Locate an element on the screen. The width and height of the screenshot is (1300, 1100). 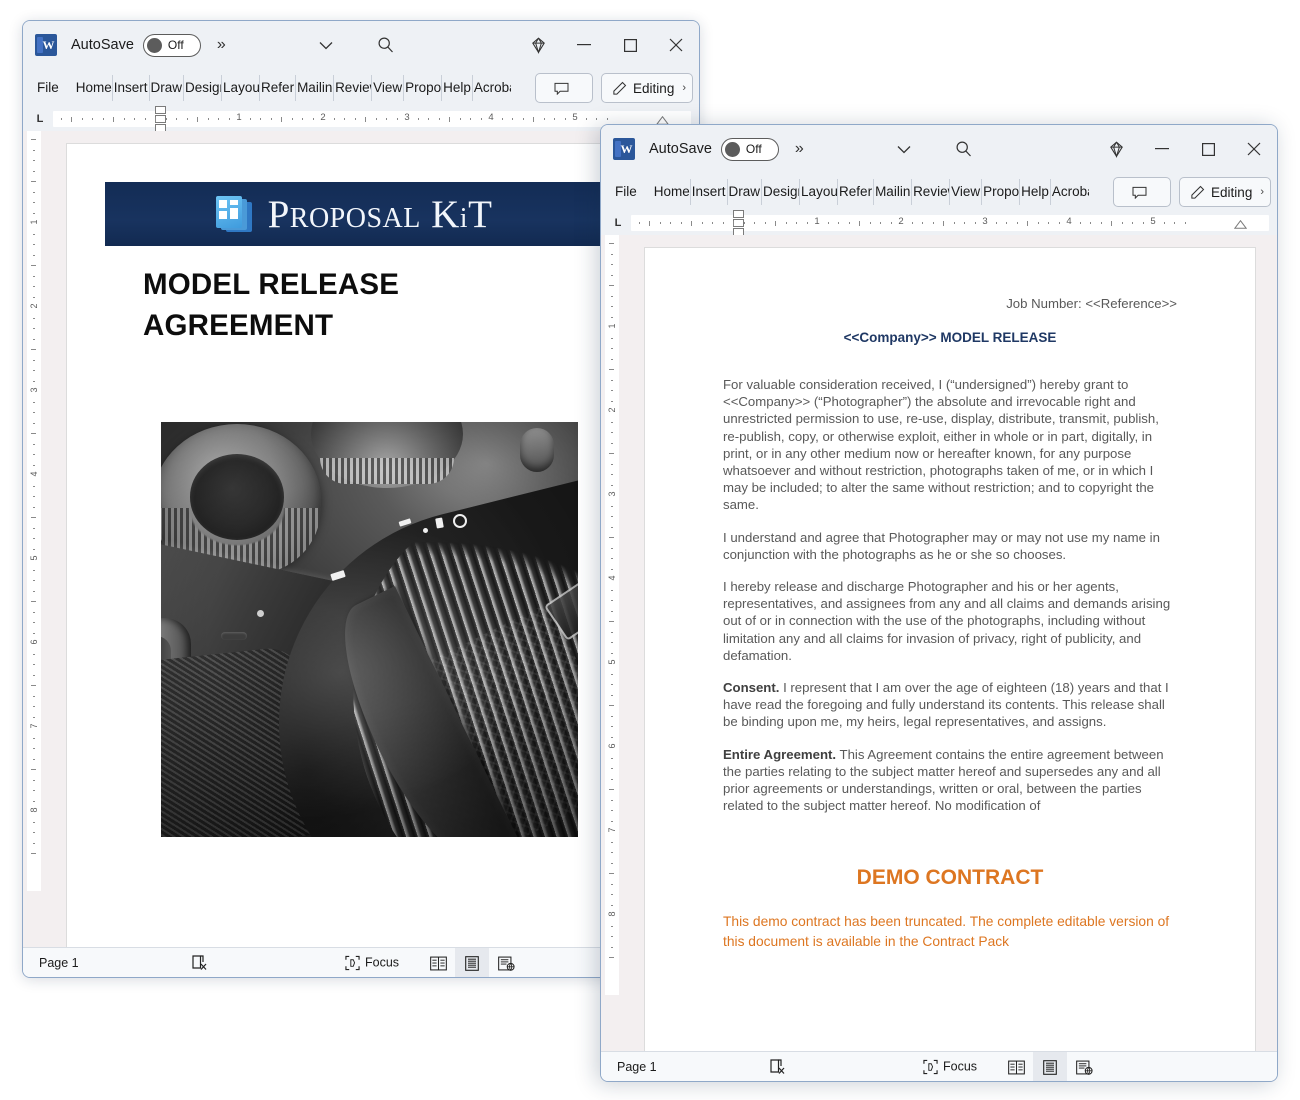
read-mode-button is located at coordinates (438, 962).